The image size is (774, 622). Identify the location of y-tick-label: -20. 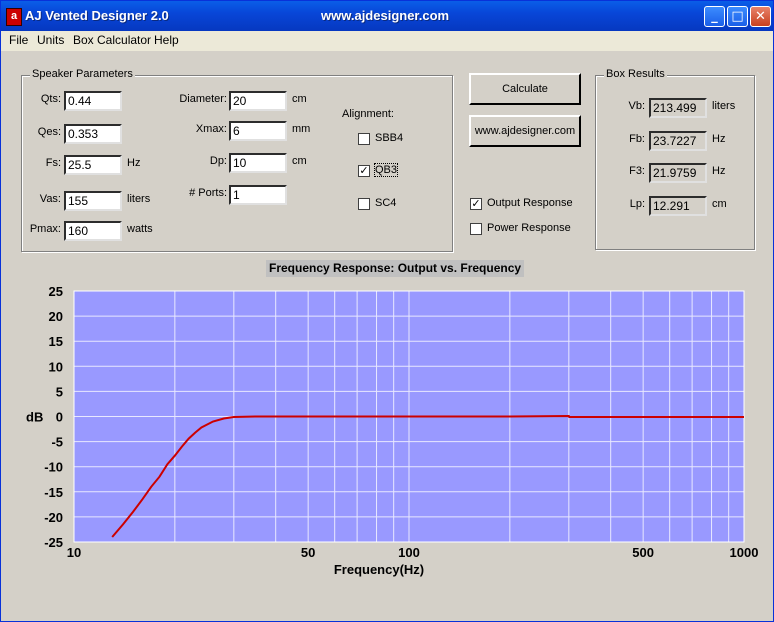
(53, 517).